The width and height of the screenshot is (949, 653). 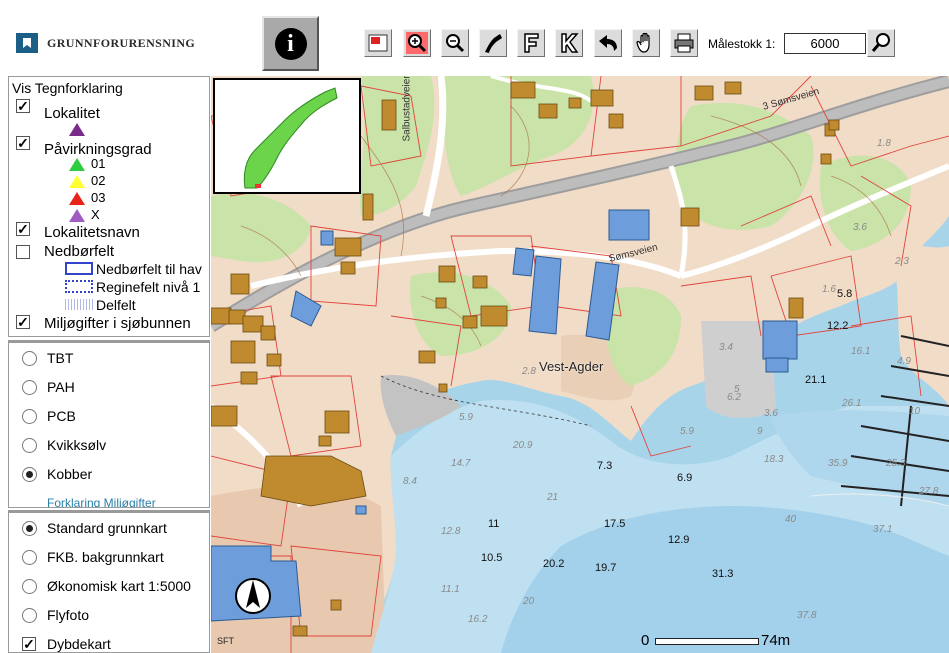 I want to click on basemap-label: Dybdekart, so click(x=79, y=644).